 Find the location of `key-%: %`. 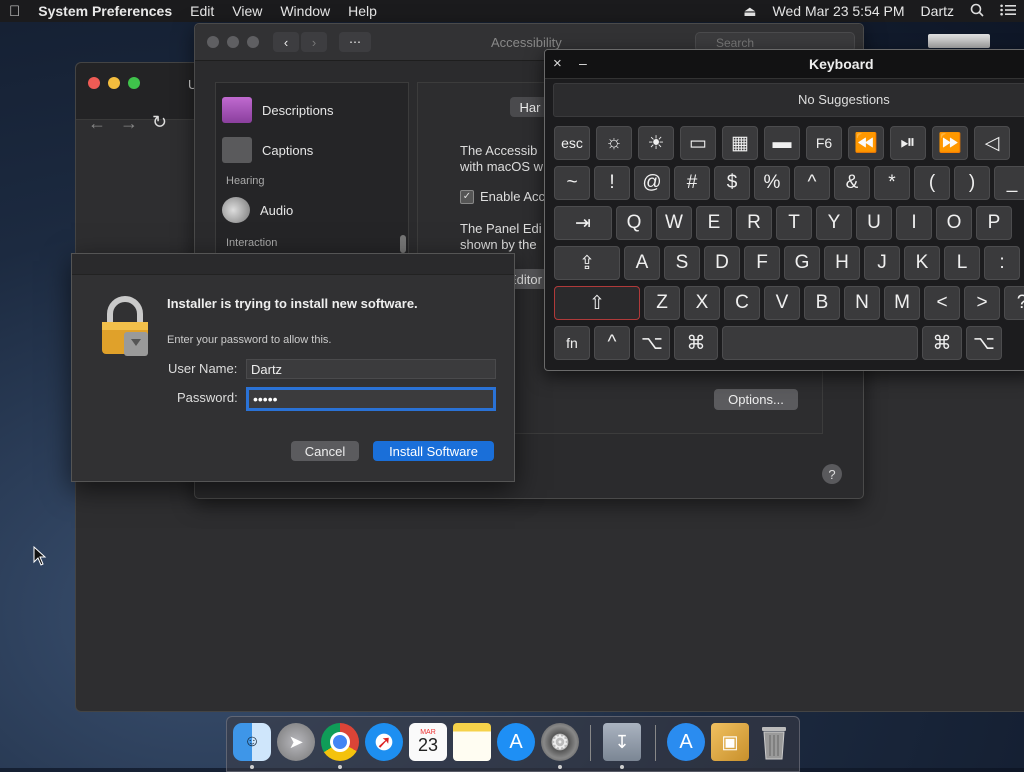

key-%: % is located at coordinates (772, 183).